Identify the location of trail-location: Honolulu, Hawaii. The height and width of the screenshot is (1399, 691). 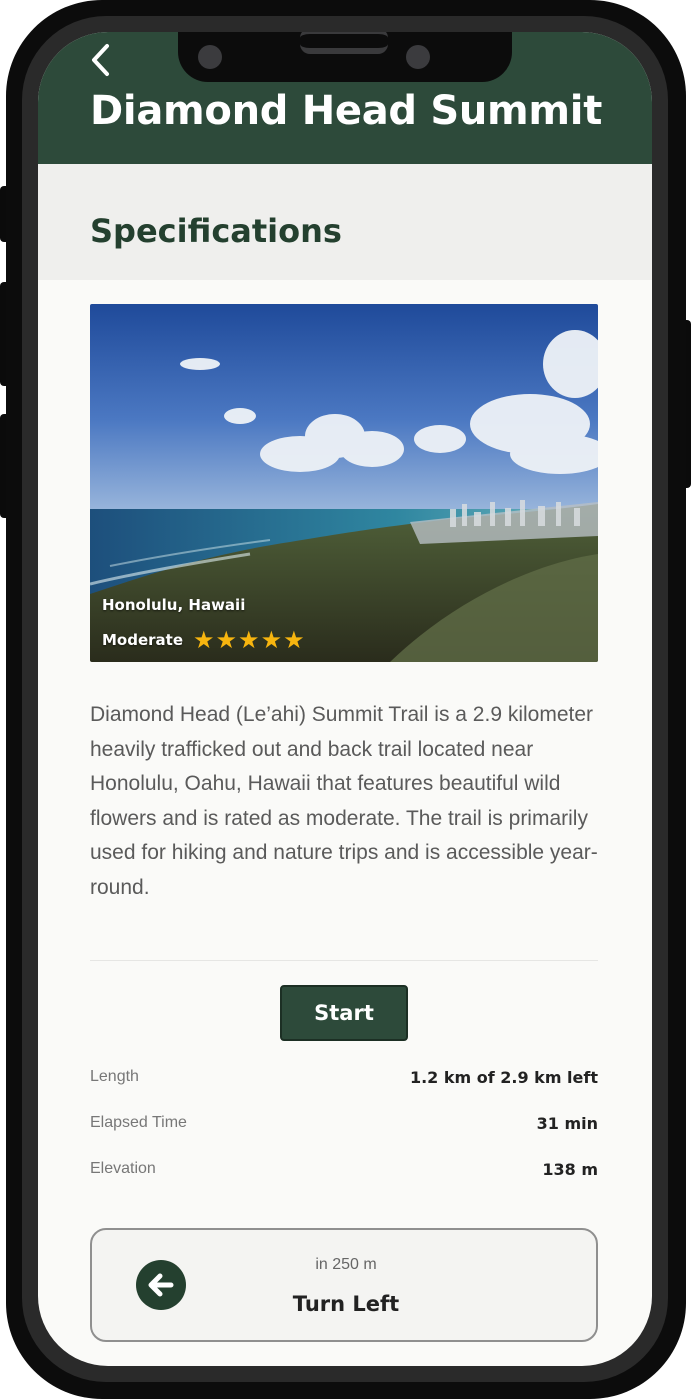
(174, 605).